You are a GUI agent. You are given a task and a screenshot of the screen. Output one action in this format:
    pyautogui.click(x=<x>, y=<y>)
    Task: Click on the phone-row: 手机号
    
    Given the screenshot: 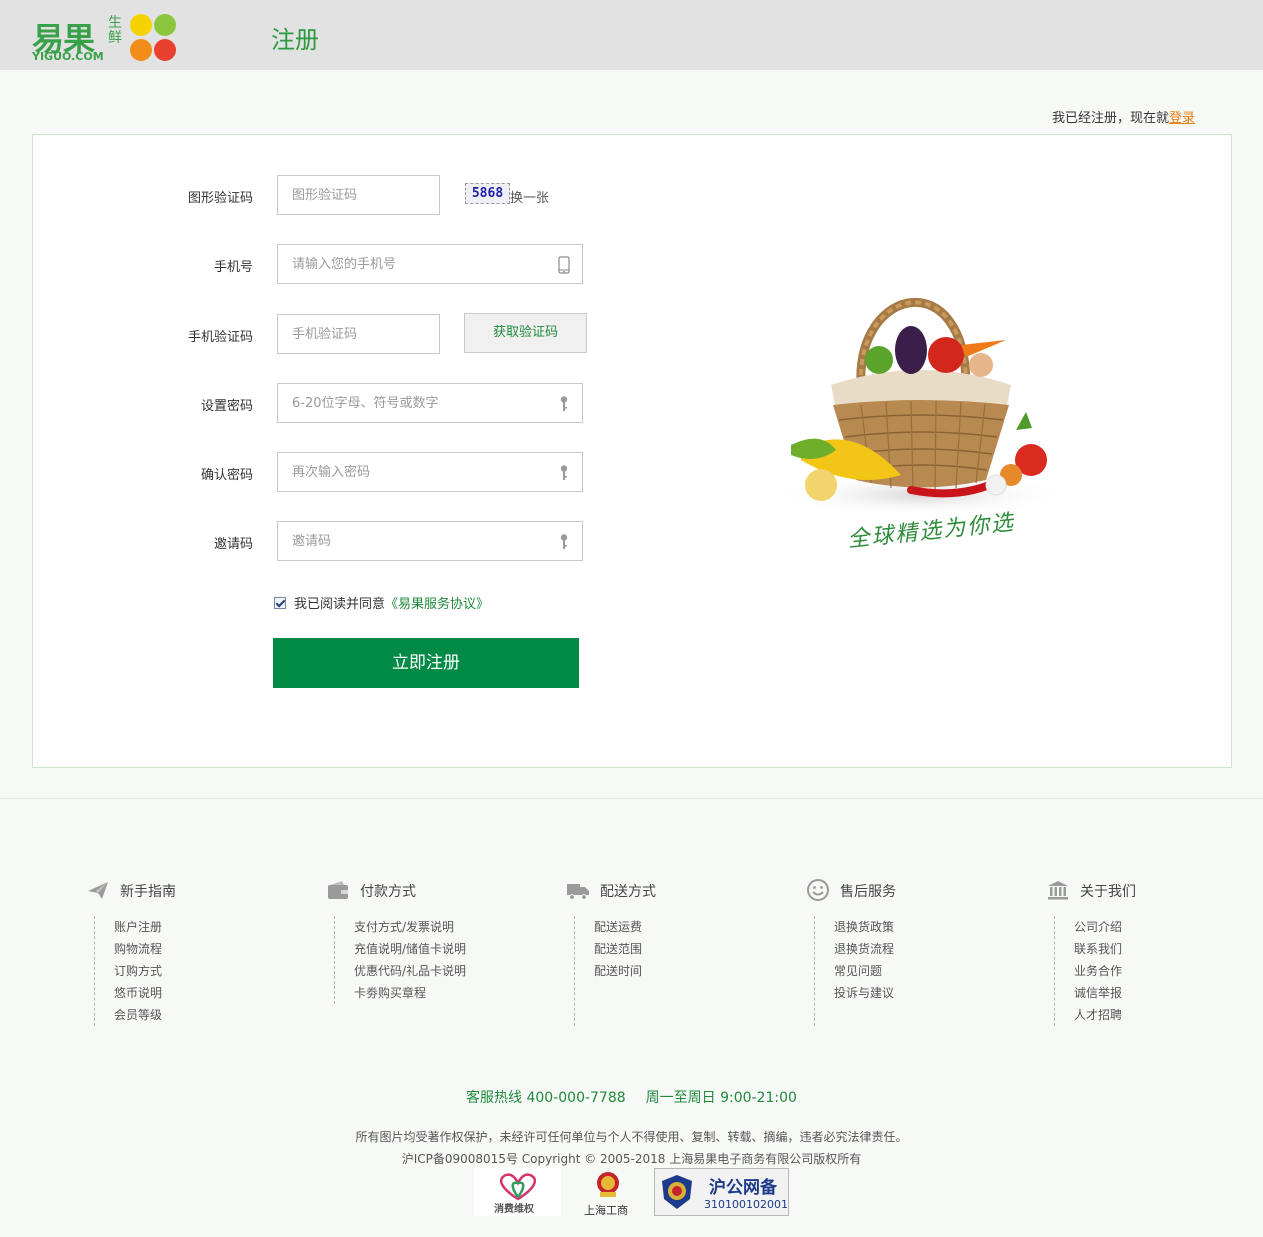 What is the action you would take?
    pyautogui.click(x=333, y=264)
    